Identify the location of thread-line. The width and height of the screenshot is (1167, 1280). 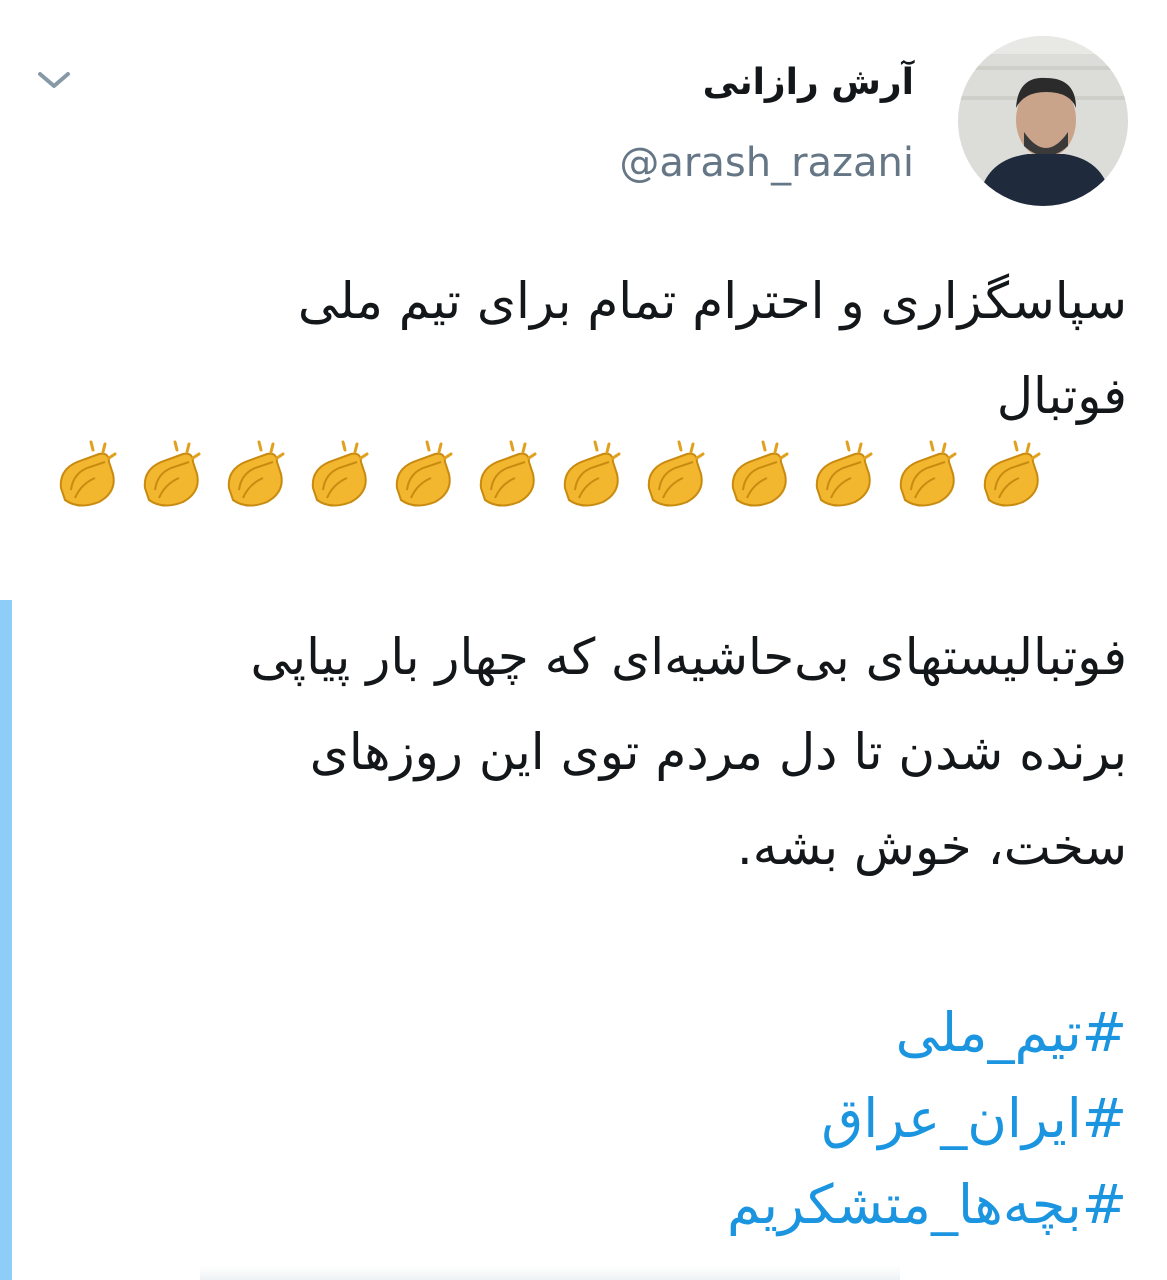
(6, 940).